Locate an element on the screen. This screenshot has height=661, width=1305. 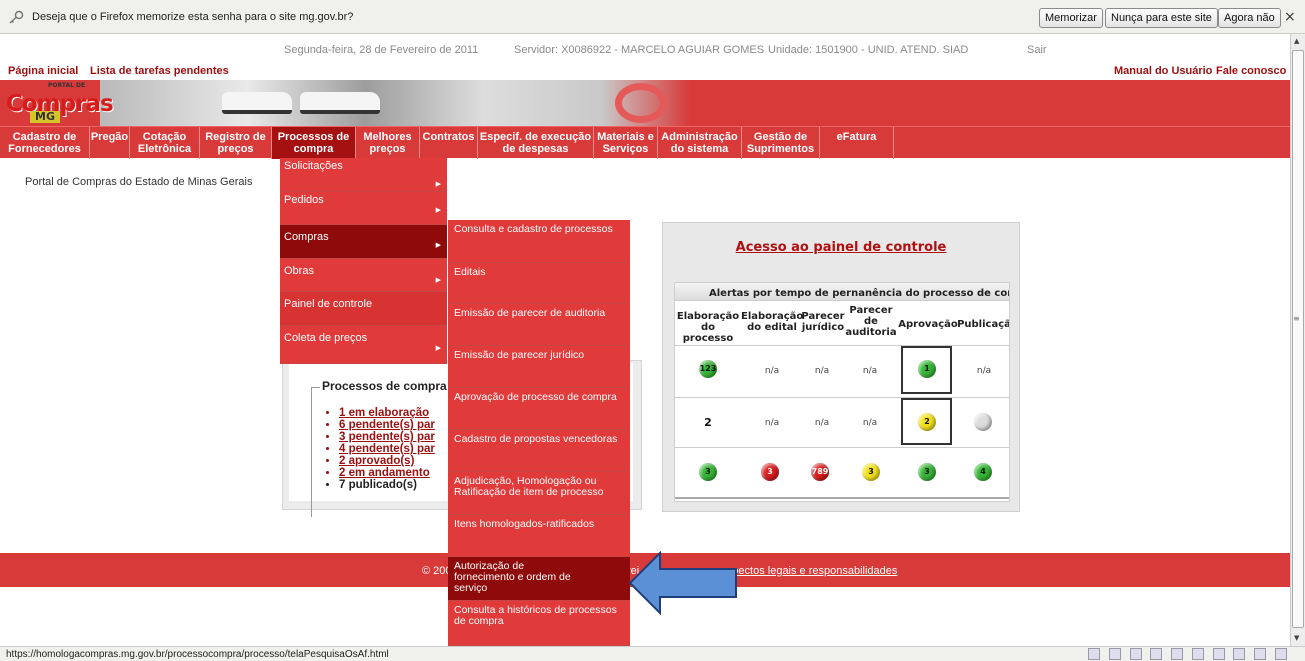
menu-item-coleta-precos: Coleta de preços ▶ is located at coordinates (363, 345).